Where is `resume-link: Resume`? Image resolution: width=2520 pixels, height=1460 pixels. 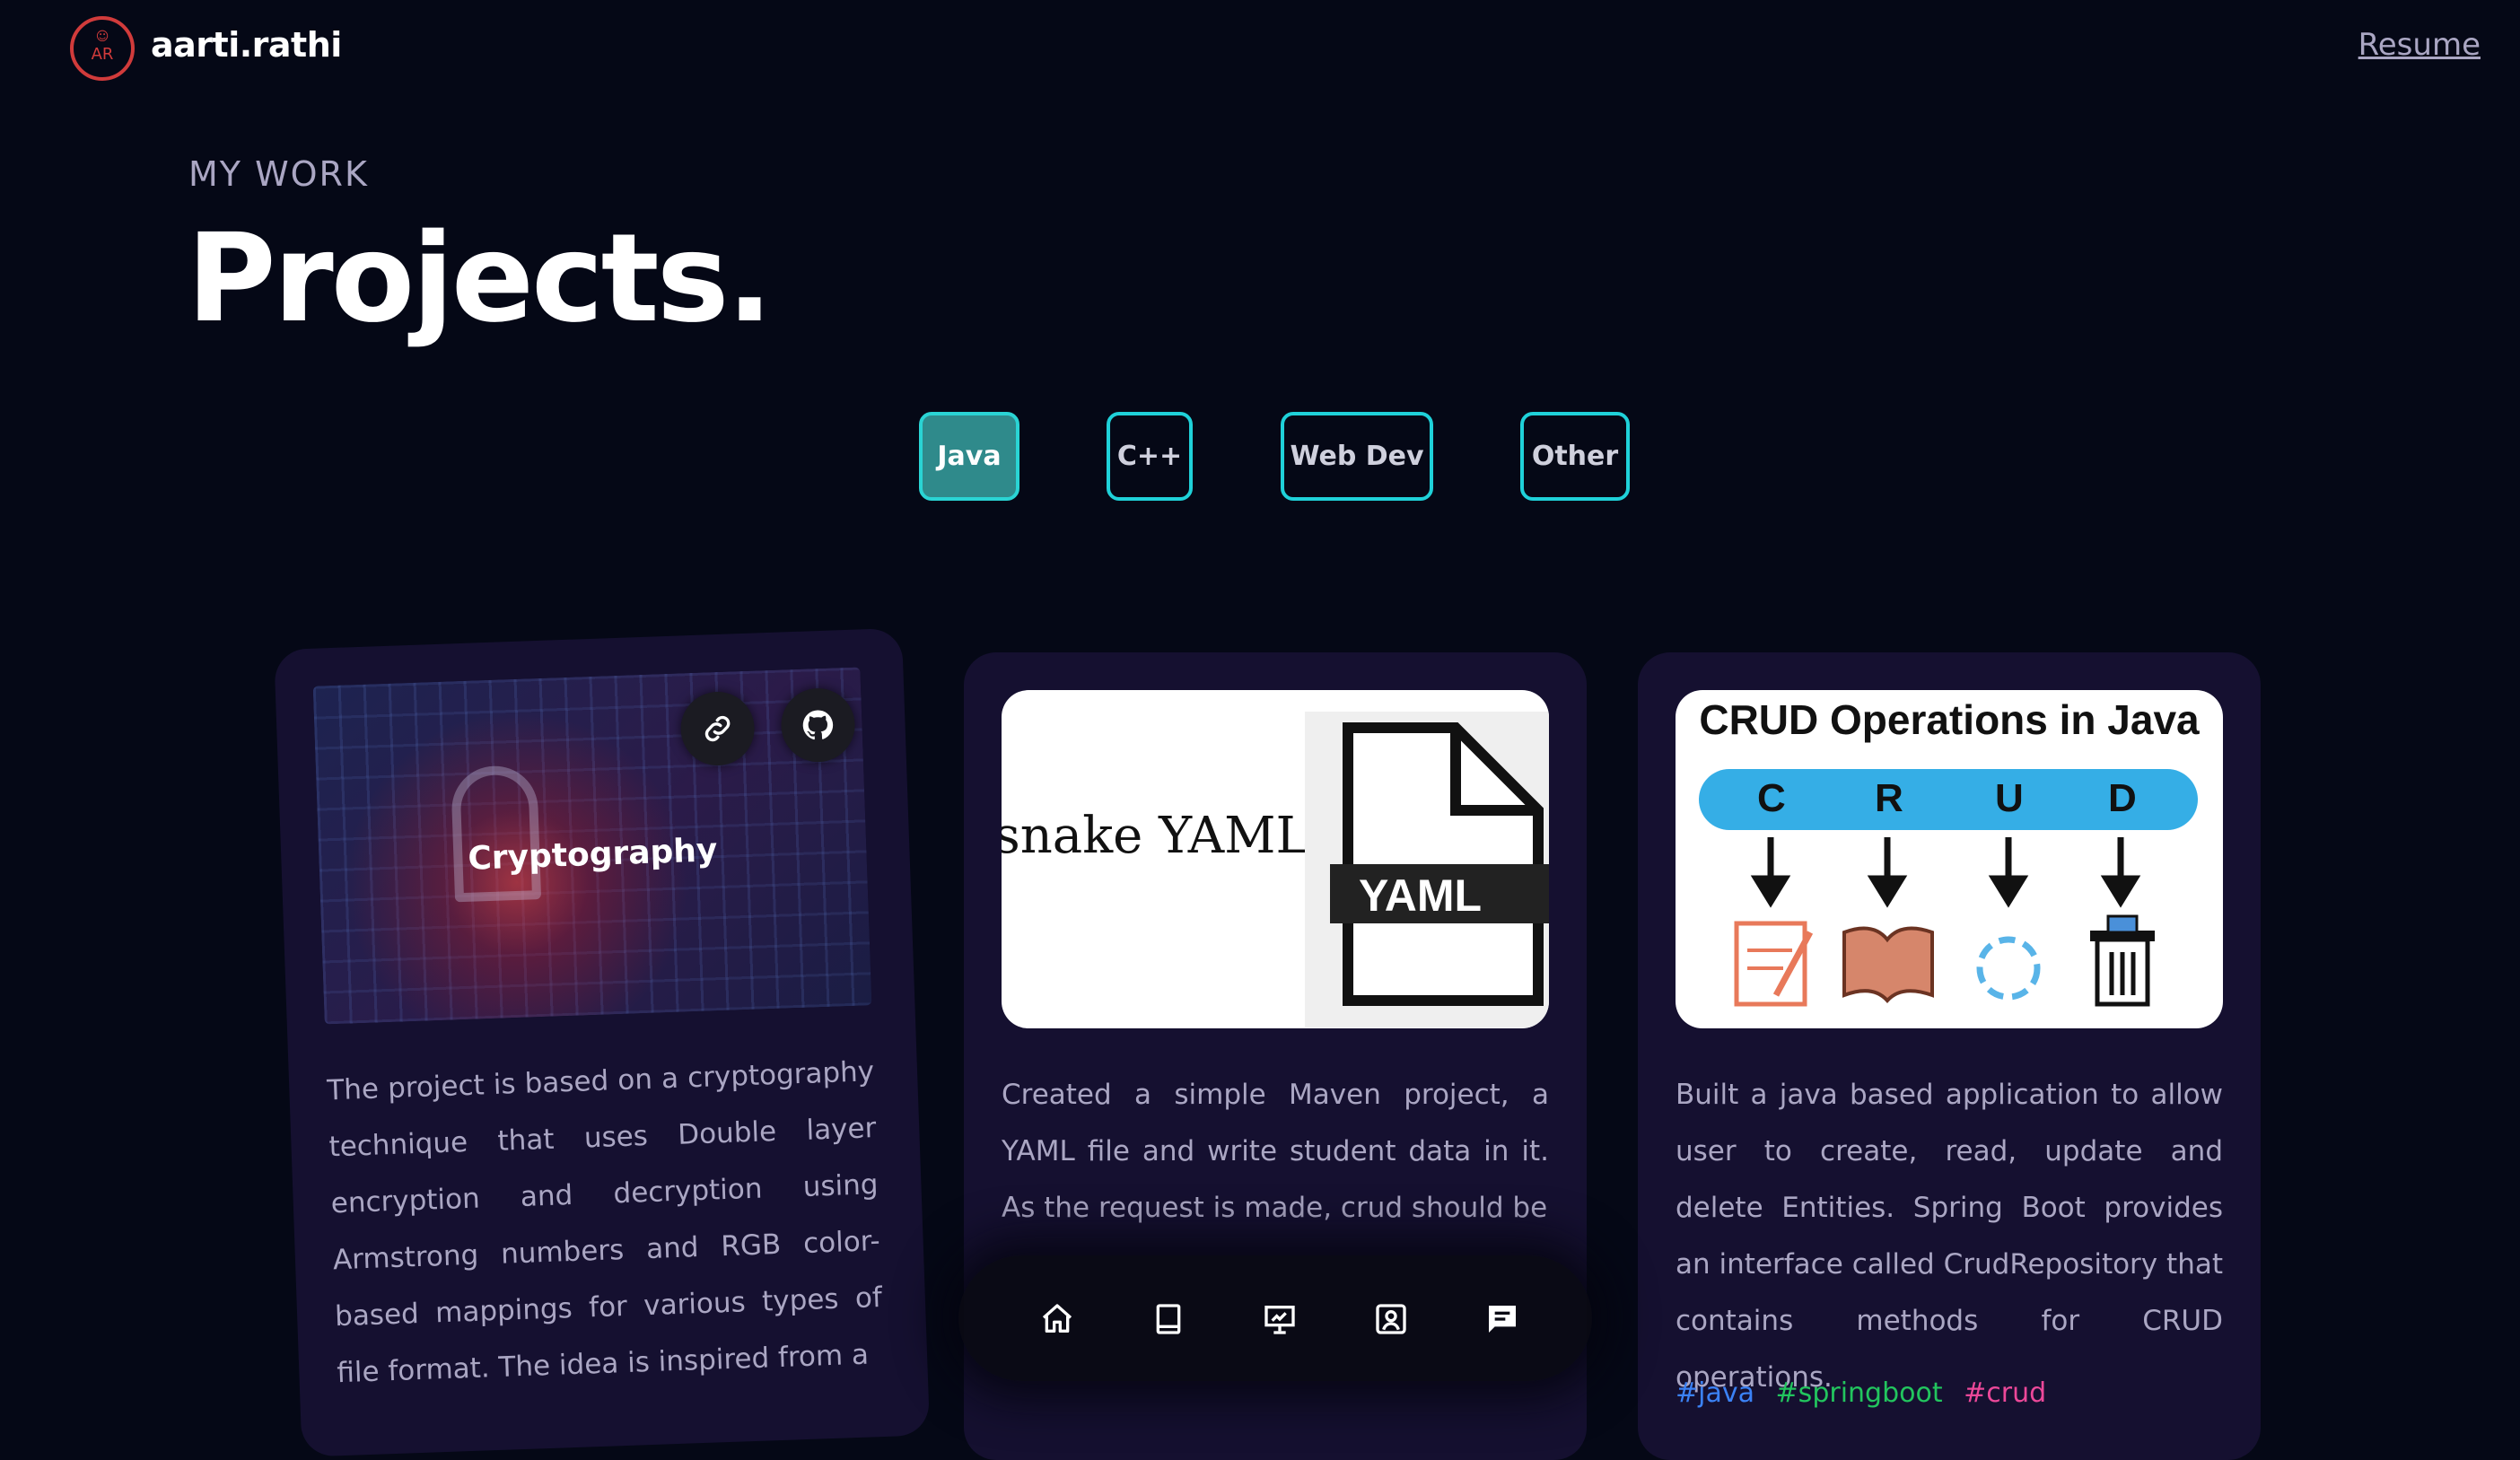
resume-link: Resume is located at coordinates (2420, 45).